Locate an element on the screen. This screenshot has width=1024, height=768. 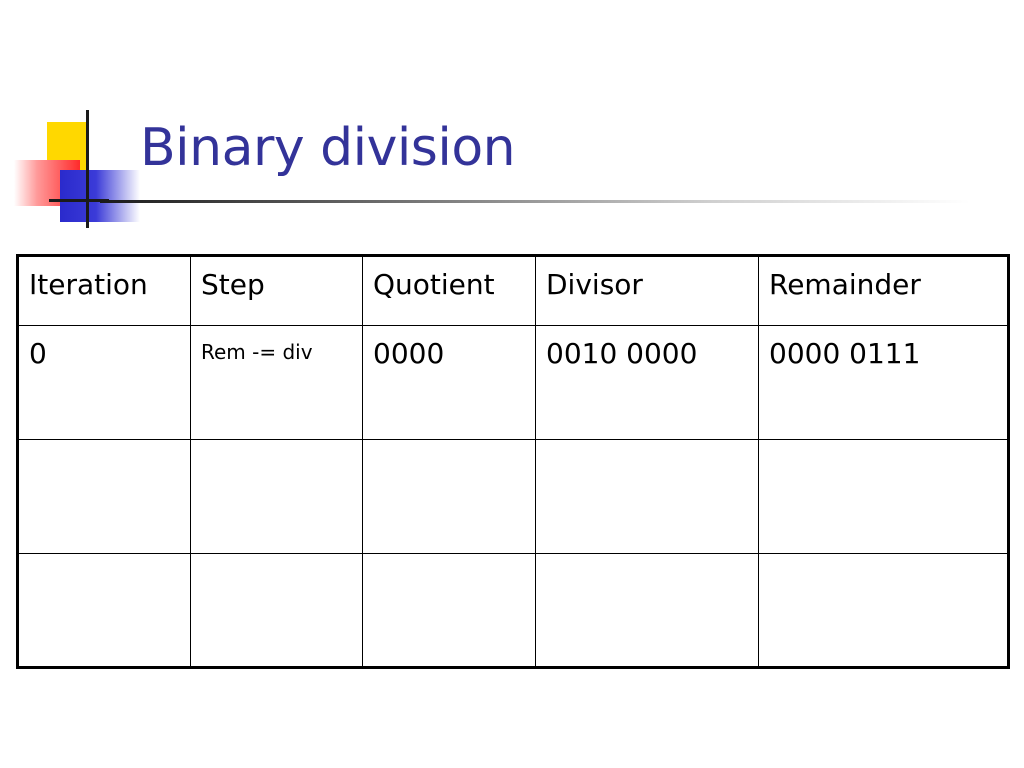
header-divisor: Divisor is located at coordinates (647, 290).